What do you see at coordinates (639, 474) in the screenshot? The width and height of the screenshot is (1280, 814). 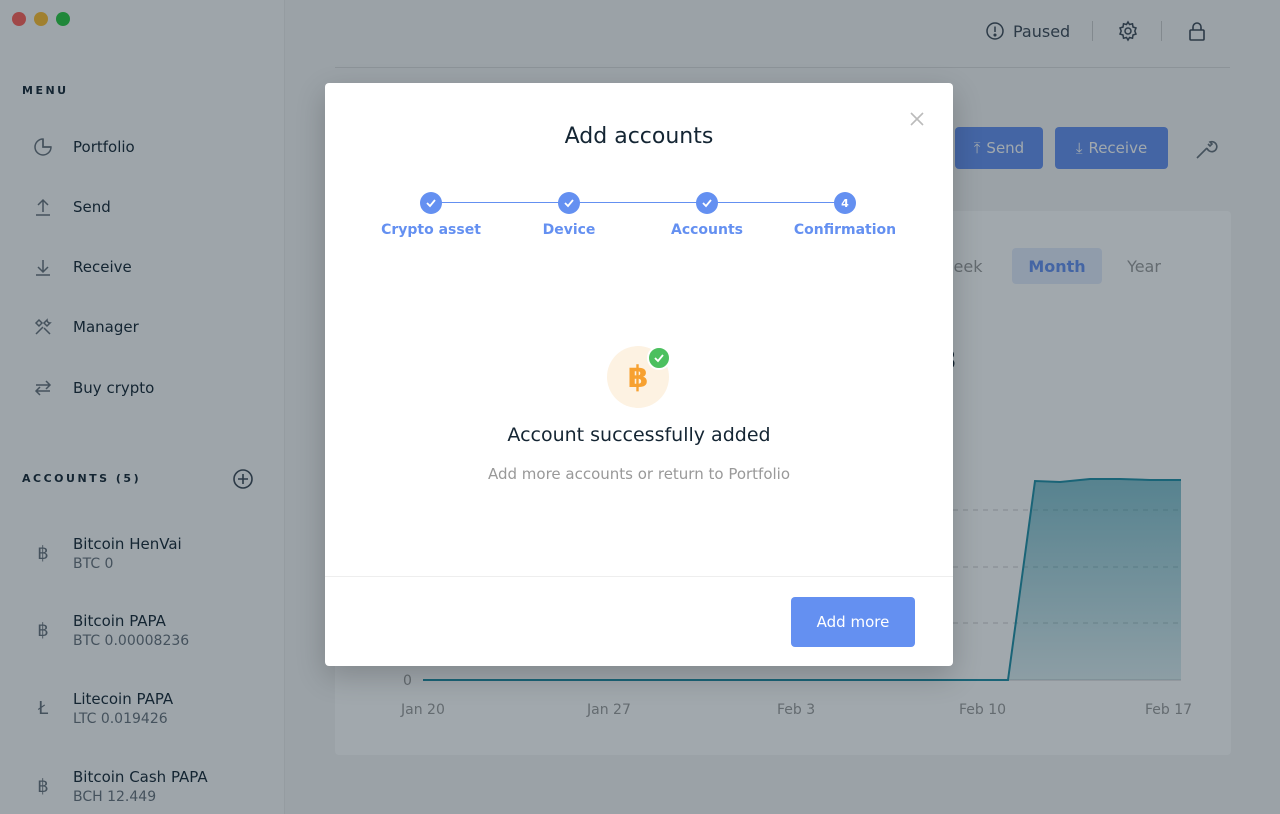 I see `success-subtitle: Add more accounts or return to Portfolio` at bounding box center [639, 474].